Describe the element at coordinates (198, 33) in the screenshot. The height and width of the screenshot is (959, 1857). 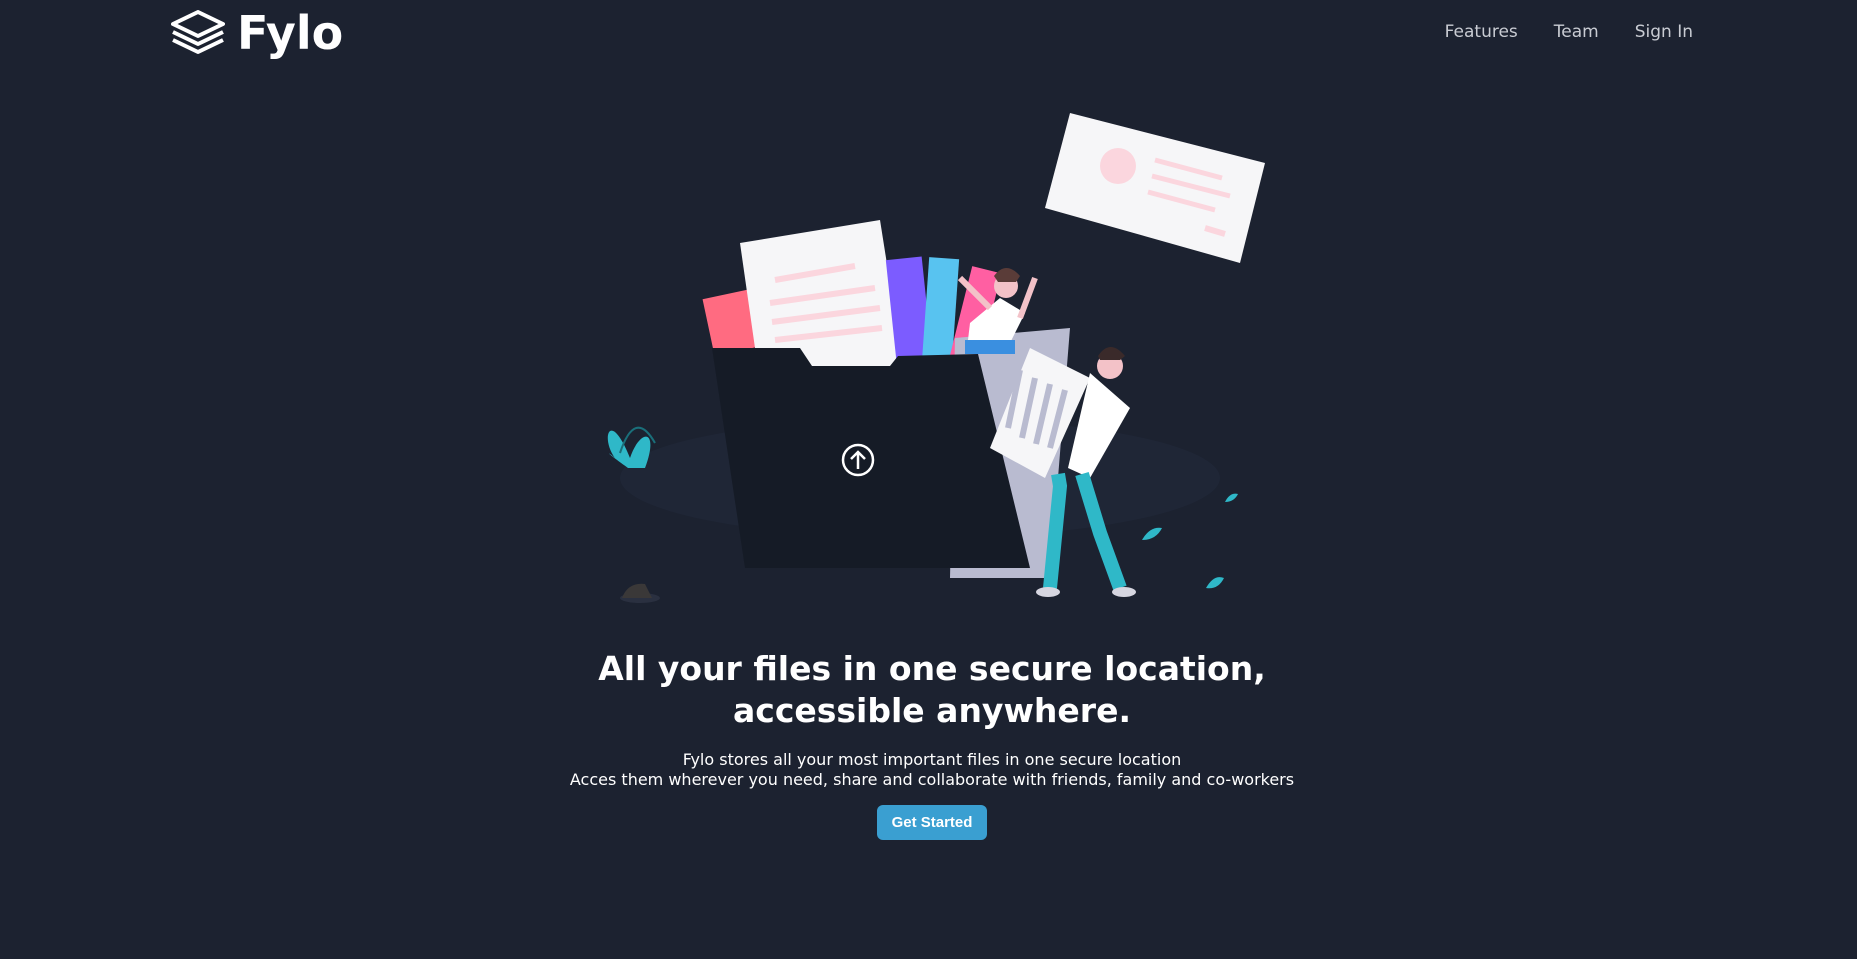
I see `layers-icon` at that location.